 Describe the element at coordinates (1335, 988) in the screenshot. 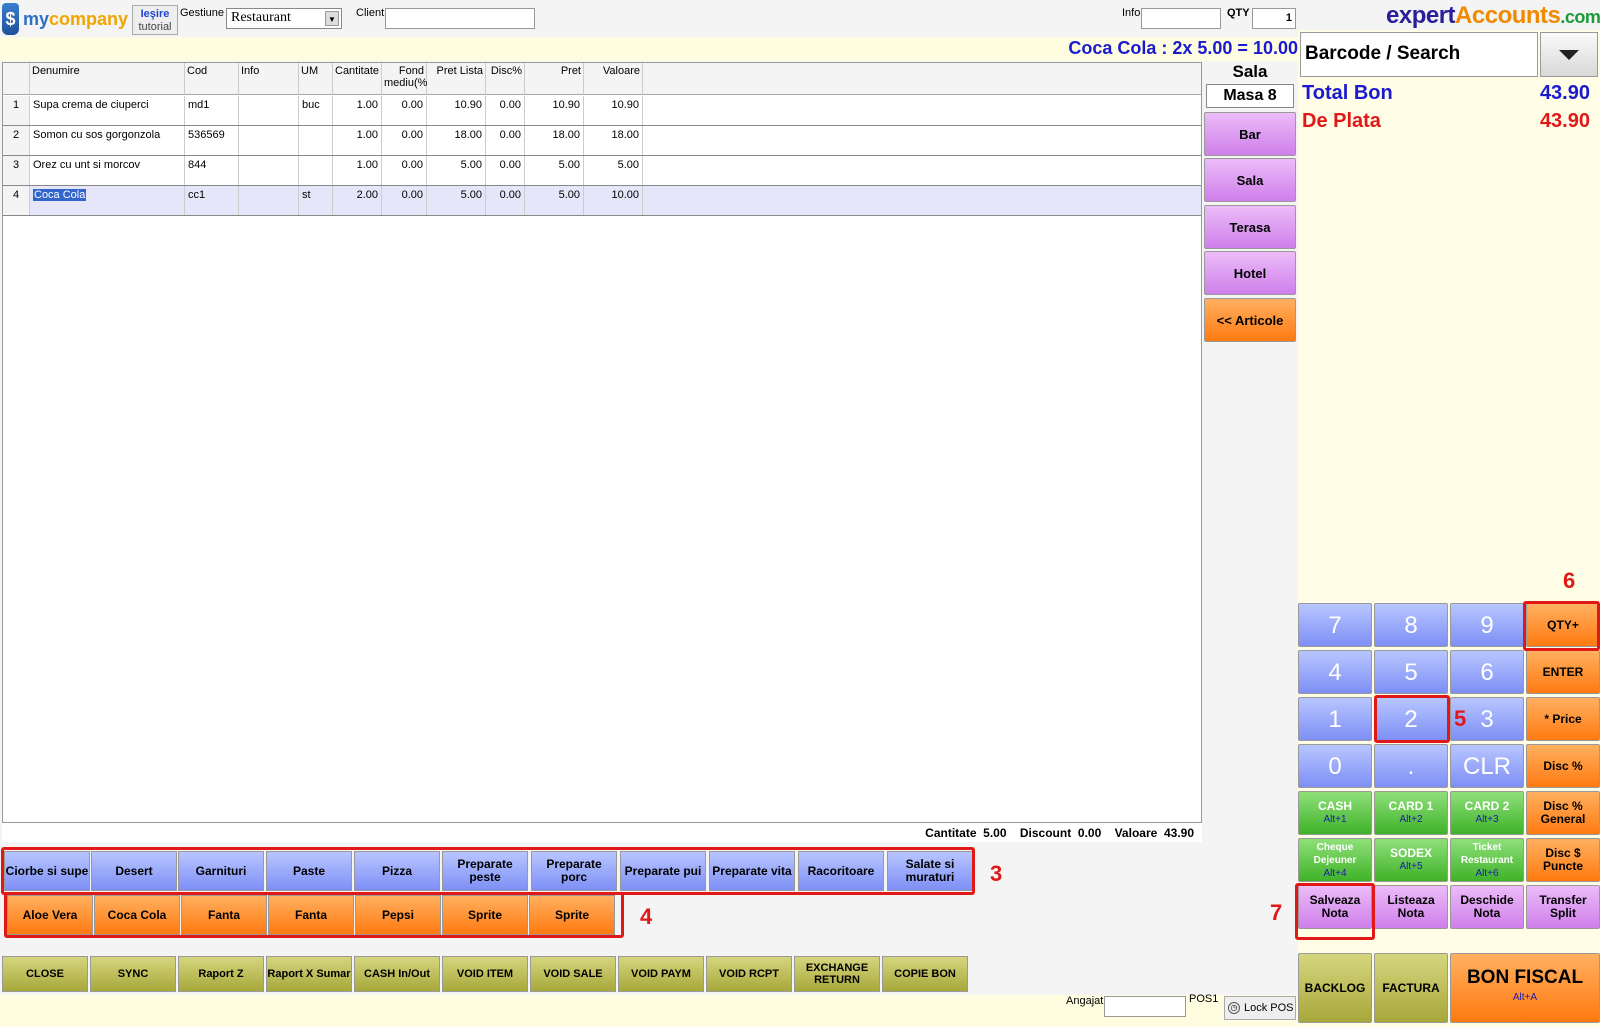

I see `backlog-button: BACKLOG` at that location.